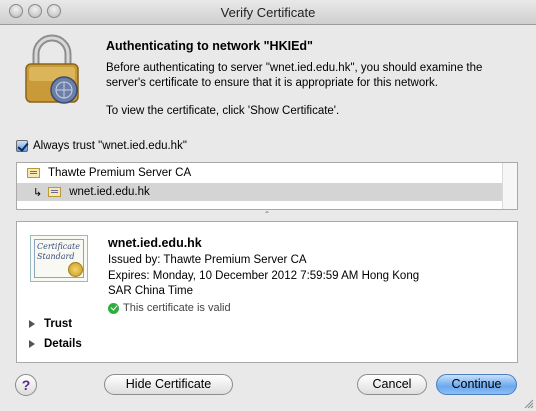 This screenshot has width=536, height=411. What do you see at coordinates (529, 404) in the screenshot?
I see `resize-grip-icon` at bounding box center [529, 404].